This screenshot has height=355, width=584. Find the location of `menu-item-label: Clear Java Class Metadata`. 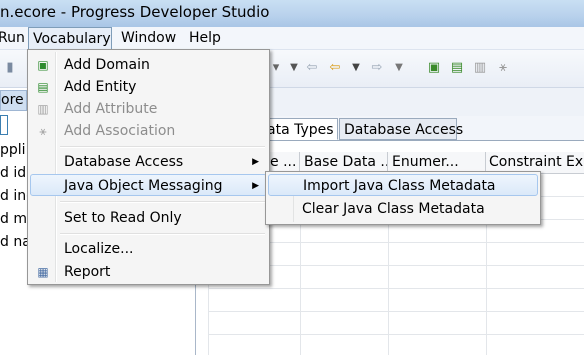

menu-item-label: Clear Java Class Metadata is located at coordinates (393, 209).